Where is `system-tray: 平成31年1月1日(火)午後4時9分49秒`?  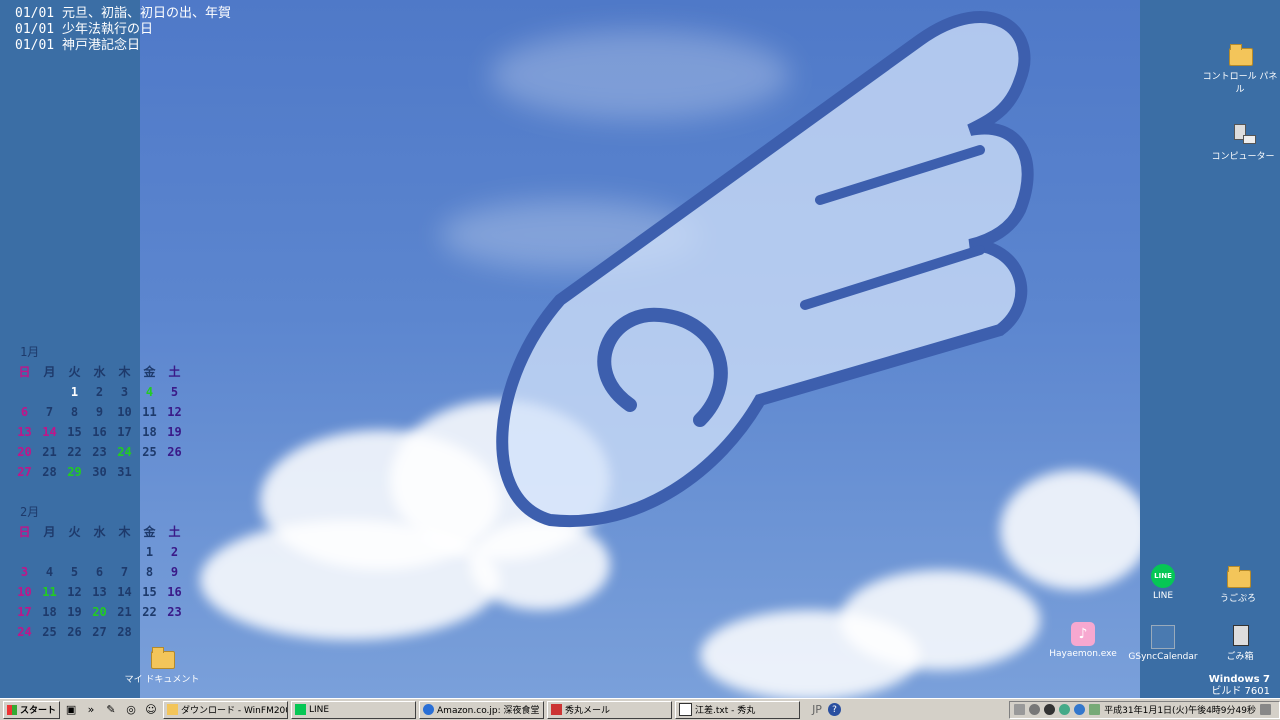
system-tray: 平成31年1月1日(火)午後4時9分49秒 is located at coordinates (1144, 709).